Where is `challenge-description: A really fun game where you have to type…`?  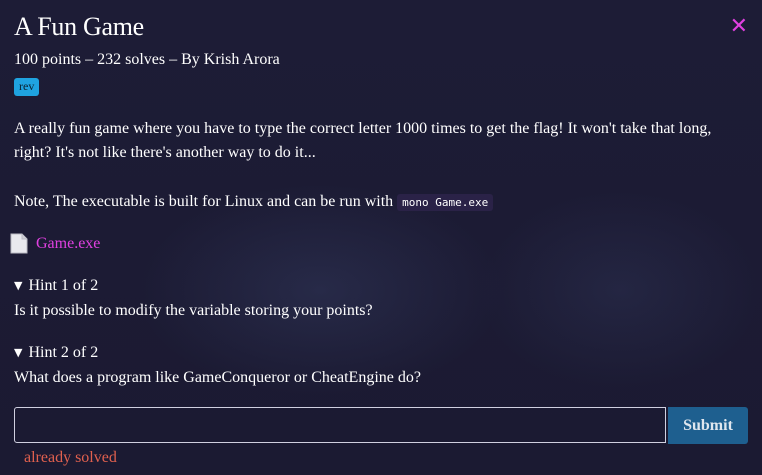 challenge-description: A really fun game where you have to type… is located at coordinates (363, 140).